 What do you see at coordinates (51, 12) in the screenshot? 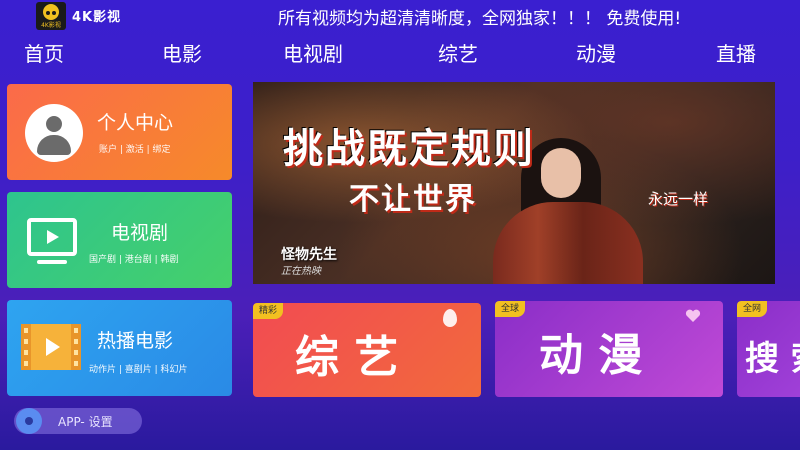
I see `logo-face-icon` at bounding box center [51, 12].